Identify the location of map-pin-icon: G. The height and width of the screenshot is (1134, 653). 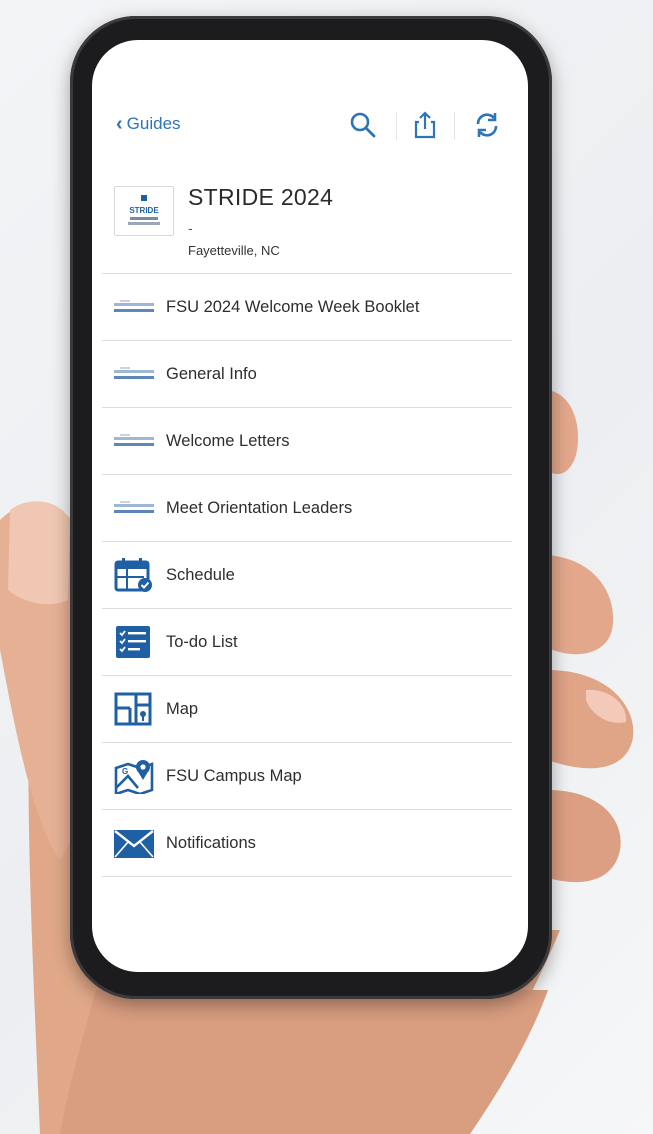
(134, 776).